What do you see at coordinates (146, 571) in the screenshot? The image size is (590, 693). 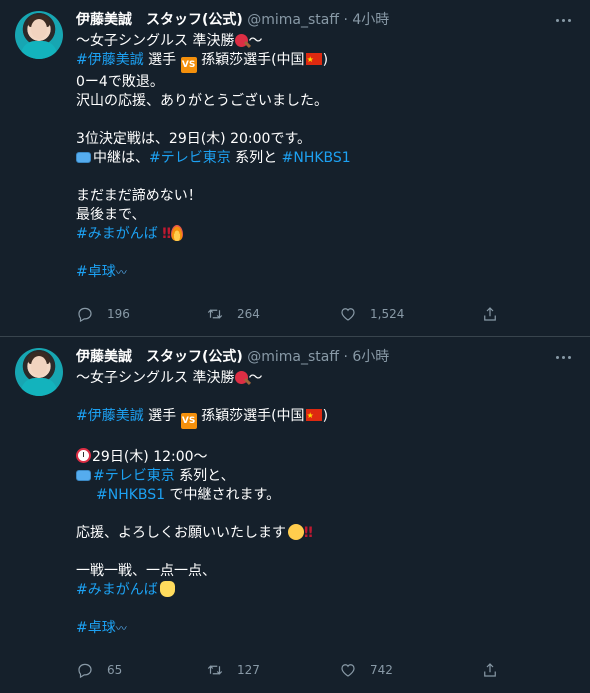 I see `text: 一戦一戦、一点一点、` at bounding box center [146, 571].